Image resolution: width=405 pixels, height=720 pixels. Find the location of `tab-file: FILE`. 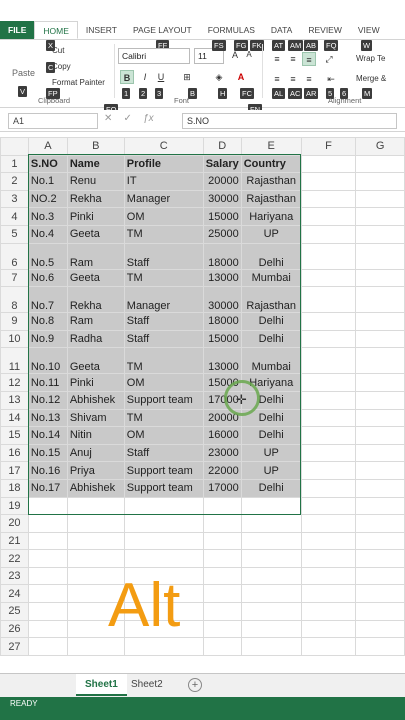

tab-file: FILE is located at coordinates (17, 30).